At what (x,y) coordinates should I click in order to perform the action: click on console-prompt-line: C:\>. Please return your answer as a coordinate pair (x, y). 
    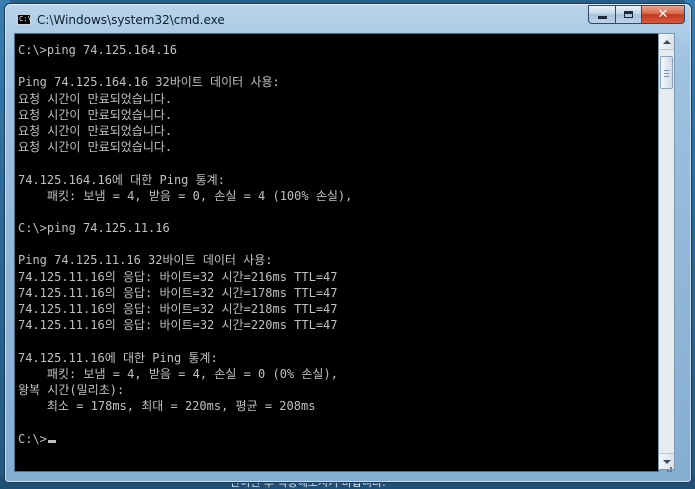
    Looking at the image, I should click on (185, 439).